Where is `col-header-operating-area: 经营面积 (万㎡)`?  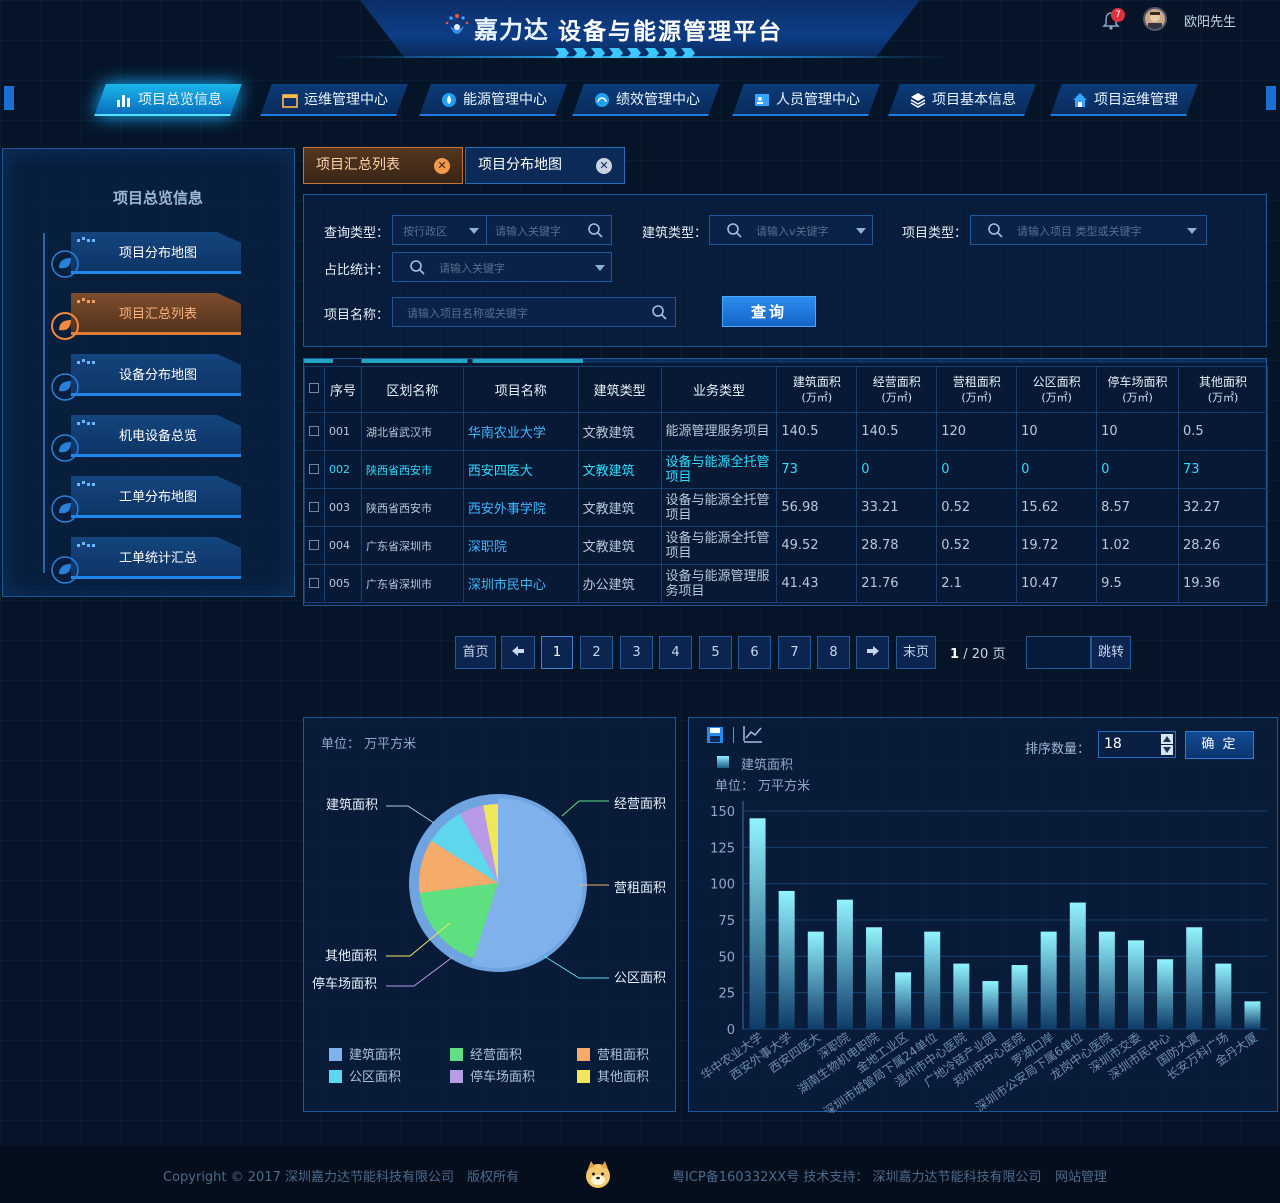
col-header-operating-area: 经营面积 (万㎡) is located at coordinates (897, 389).